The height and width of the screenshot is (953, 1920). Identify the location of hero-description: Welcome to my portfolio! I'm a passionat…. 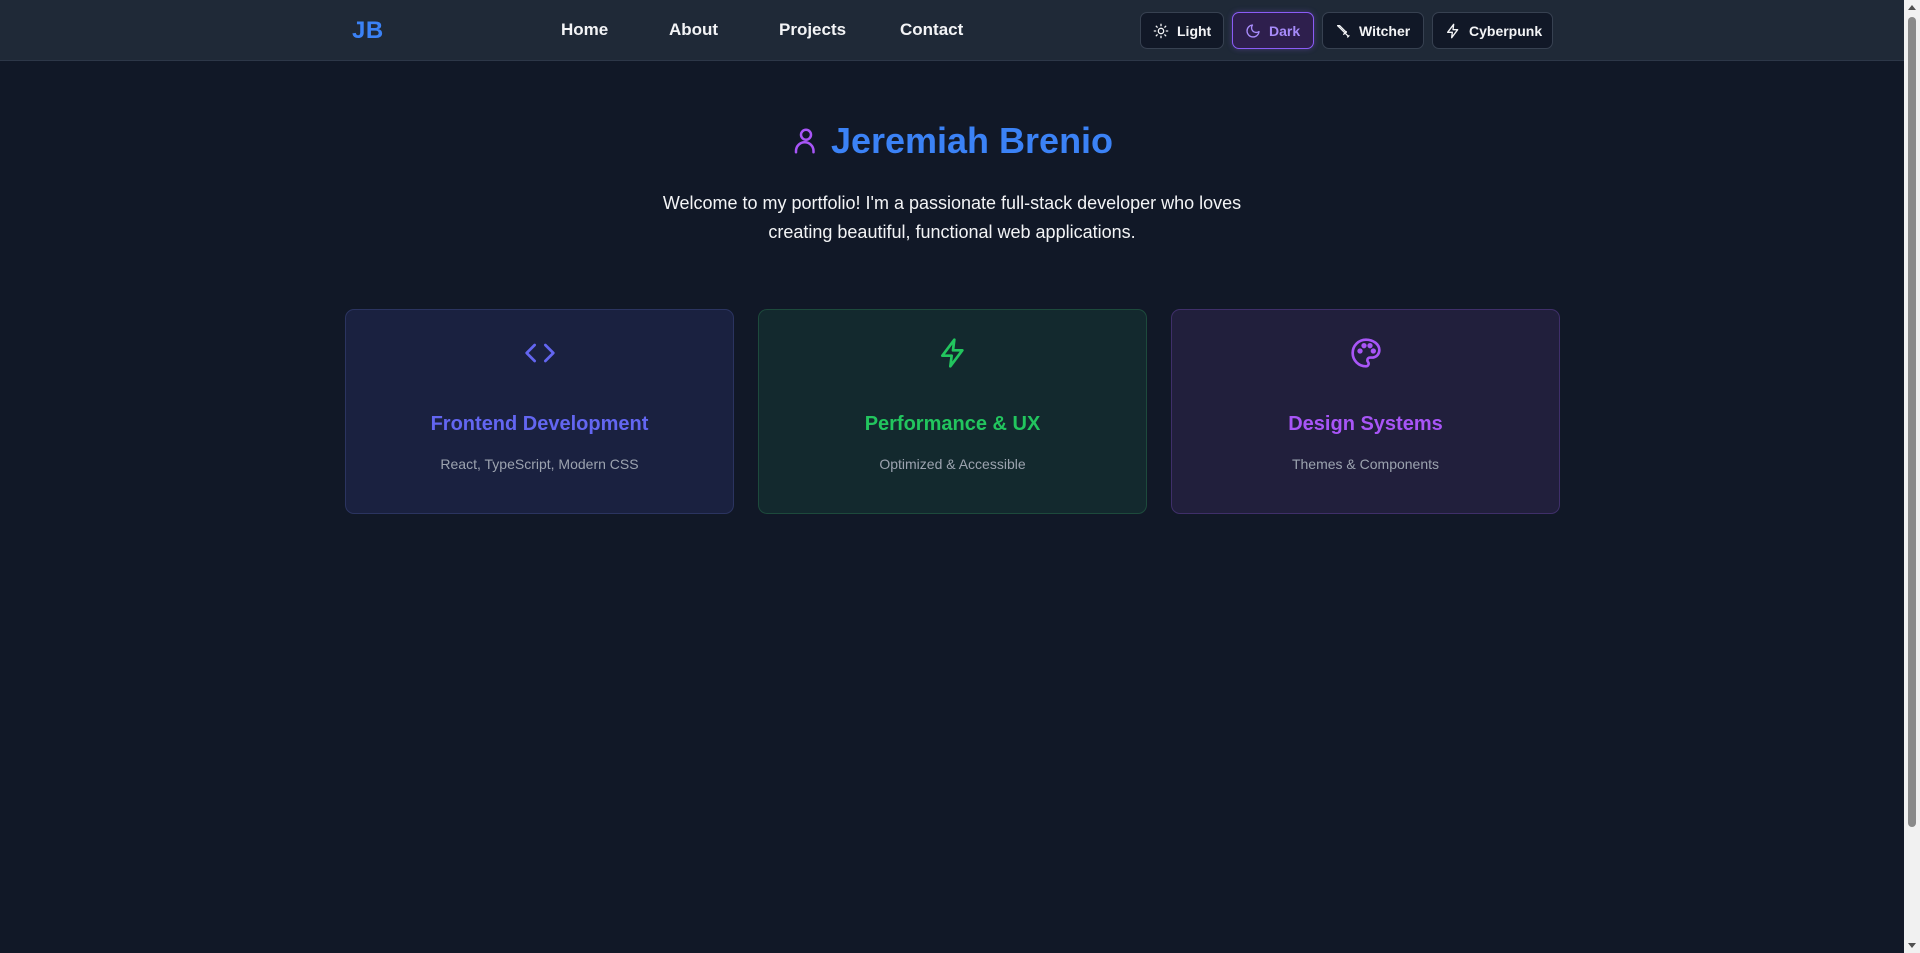
(952, 217).